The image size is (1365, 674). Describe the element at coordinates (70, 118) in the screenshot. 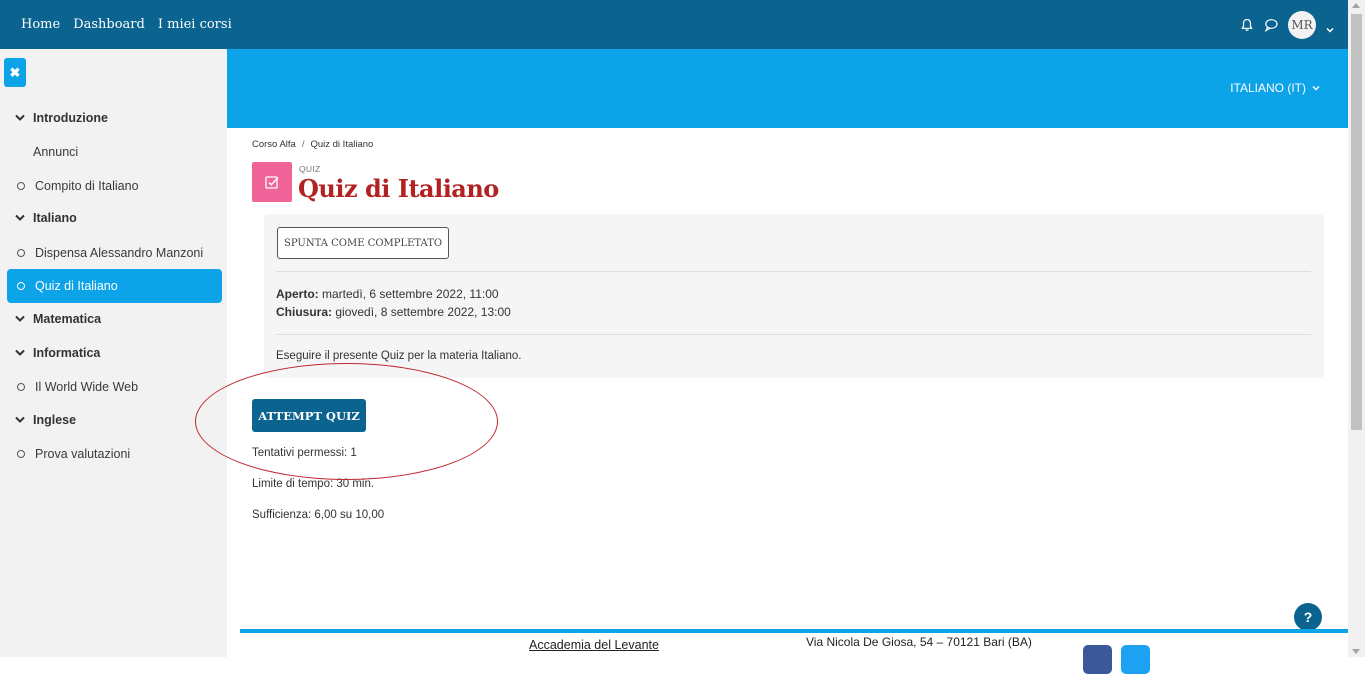

I see `section-label: Introduzione` at that location.